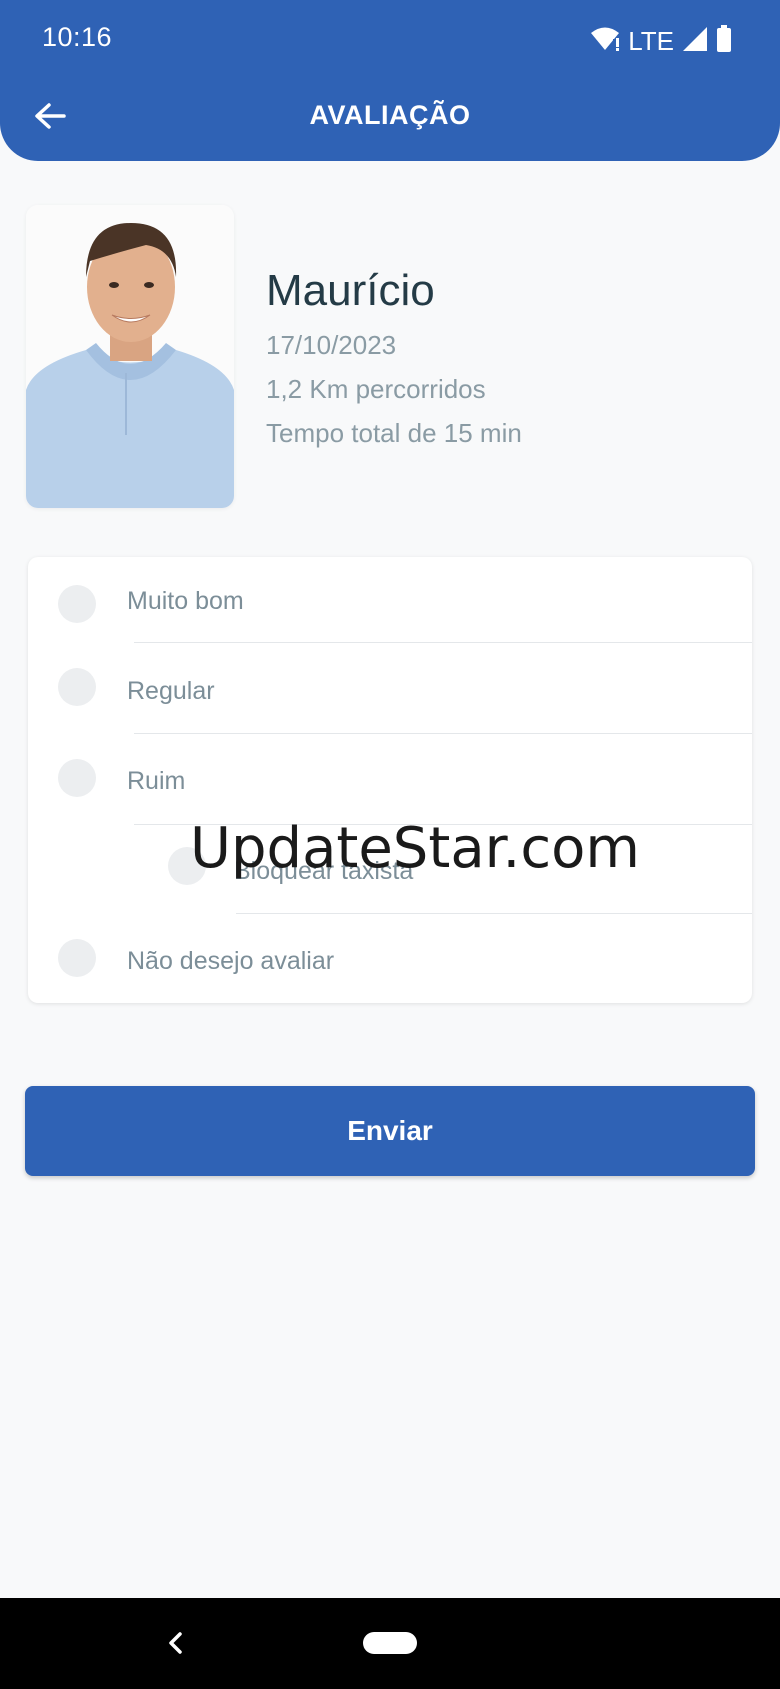 This screenshot has height=1689, width=780. Describe the element at coordinates (185, 601) in the screenshot. I see `option-label-muito-bom: Muito bom` at that location.